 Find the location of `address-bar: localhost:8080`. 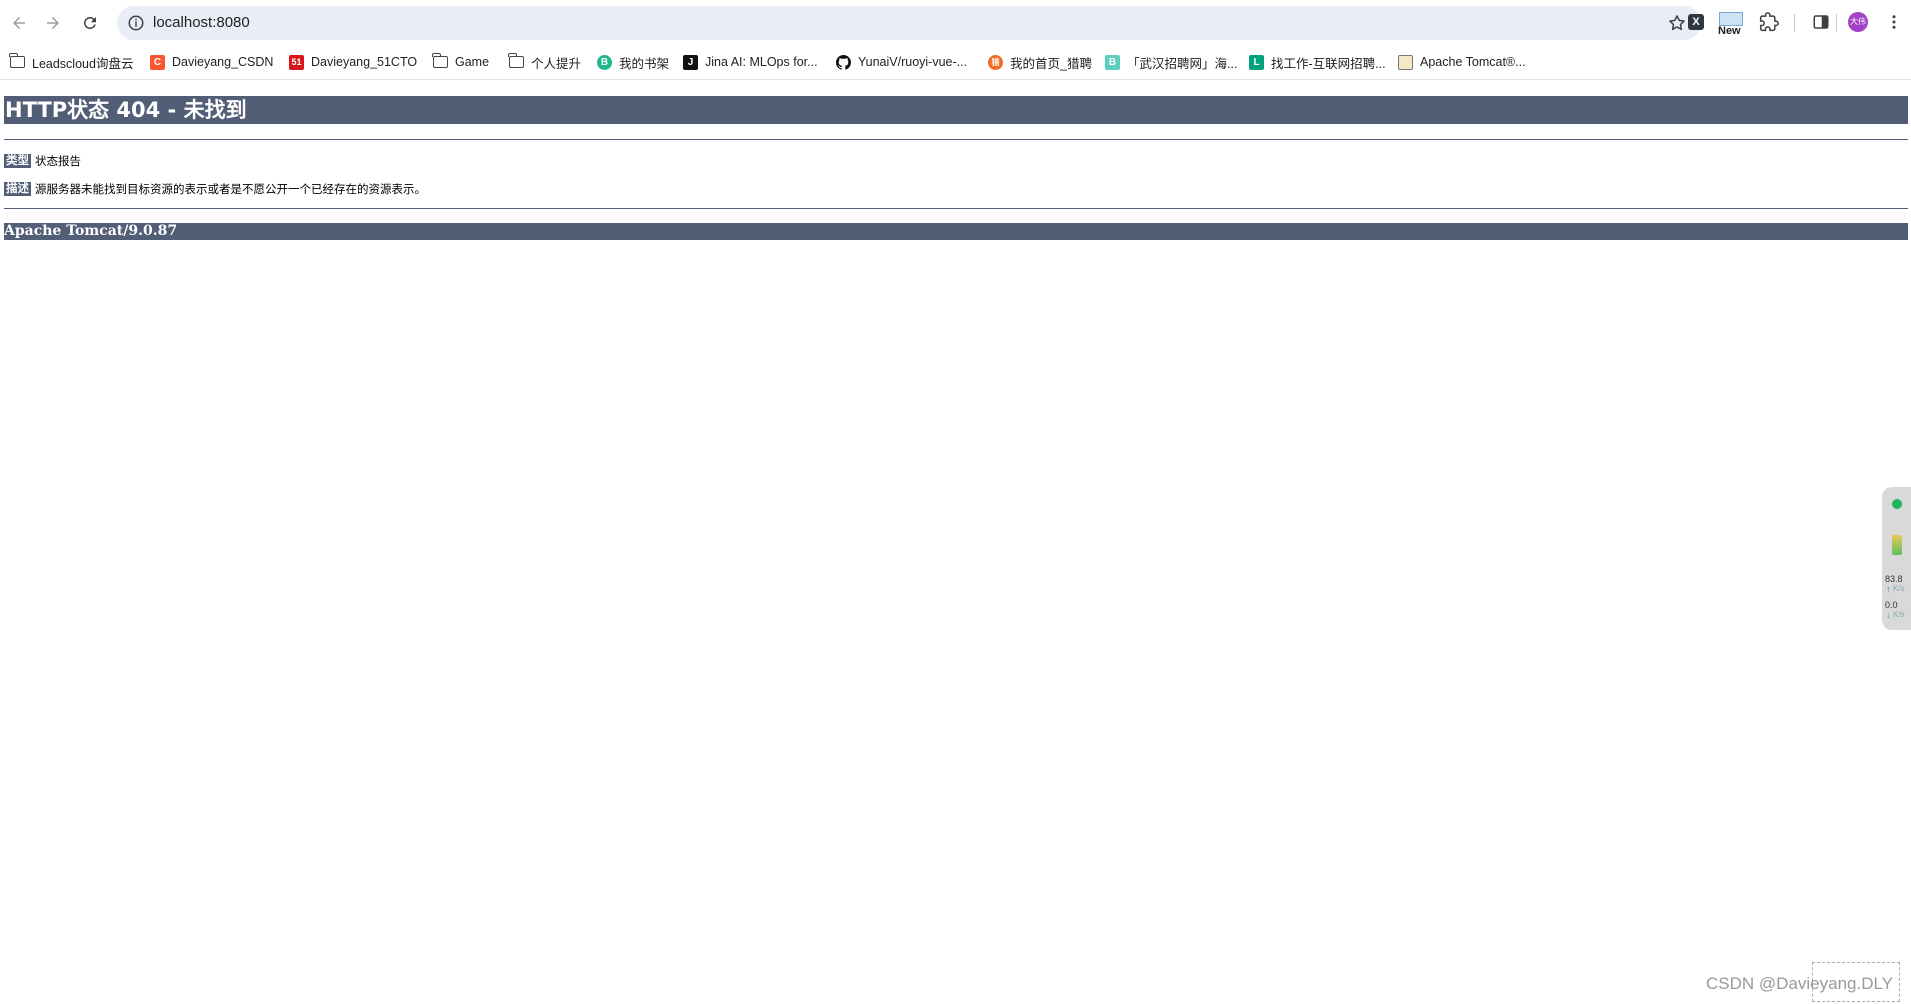

address-bar: localhost:8080 is located at coordinates (909, 23).